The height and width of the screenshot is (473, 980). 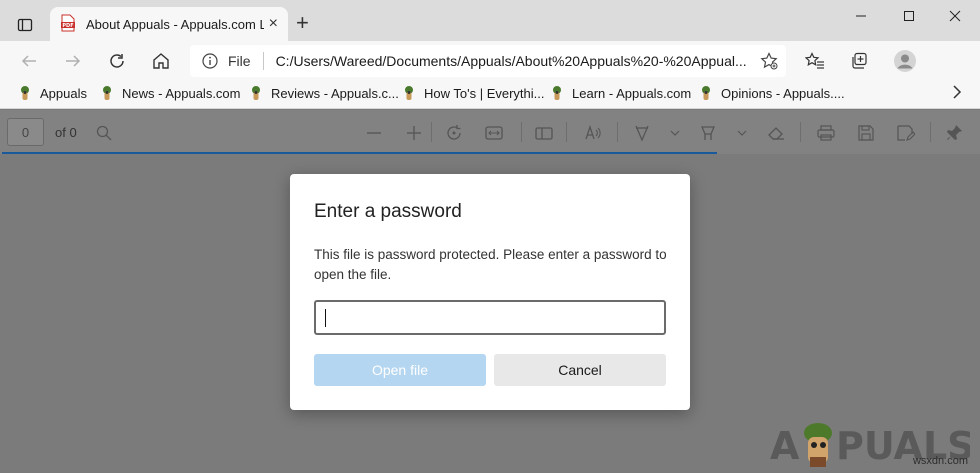 What do you see at coordinates (117, 61) in the screenshot?
I see `refresh-icon` at bounding box center [117, 61].